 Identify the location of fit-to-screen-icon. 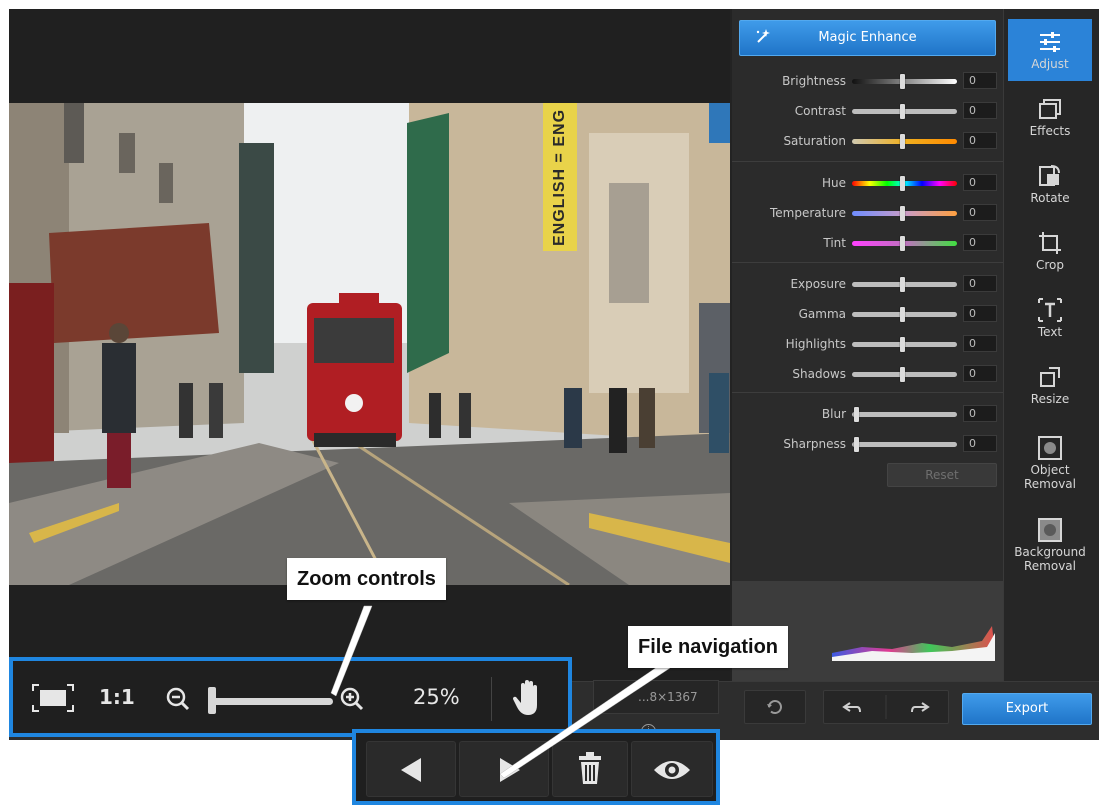
(53, 698).